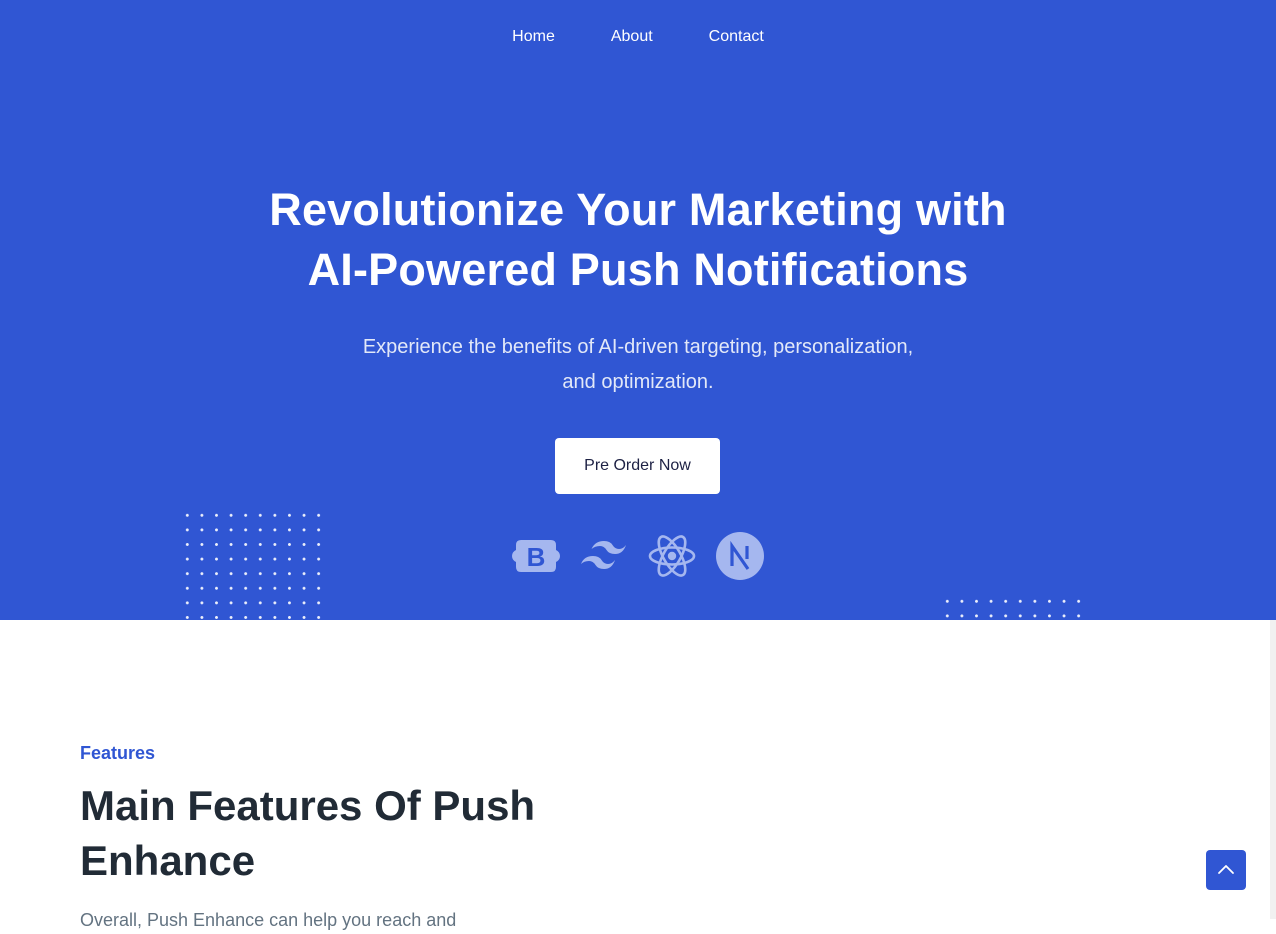 The width and height of the screenshot is (1276, 934). What do you see at coordinates (118, 753) in the screenshot?
I see `features-tag: Features` at bounding box center [118, 753].